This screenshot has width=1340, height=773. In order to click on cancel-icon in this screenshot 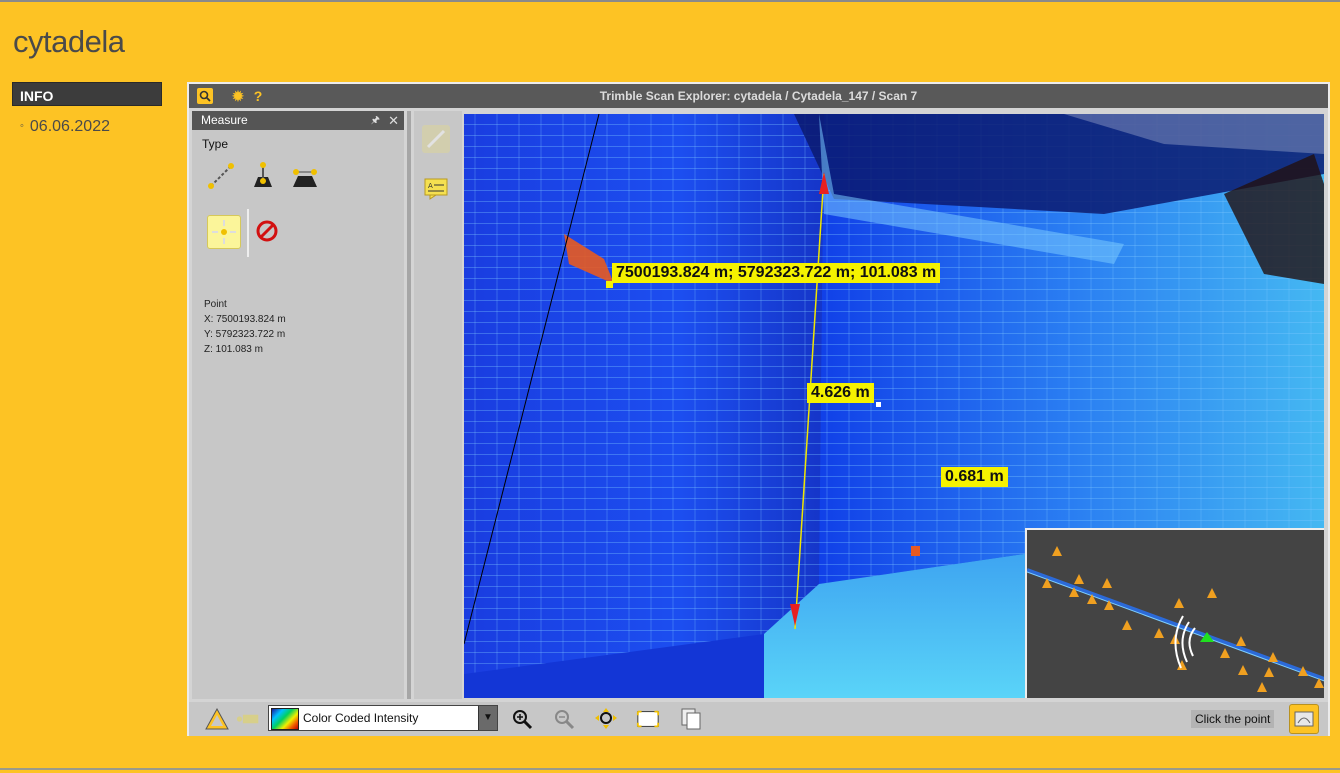, I will do `click(267, 231)`.